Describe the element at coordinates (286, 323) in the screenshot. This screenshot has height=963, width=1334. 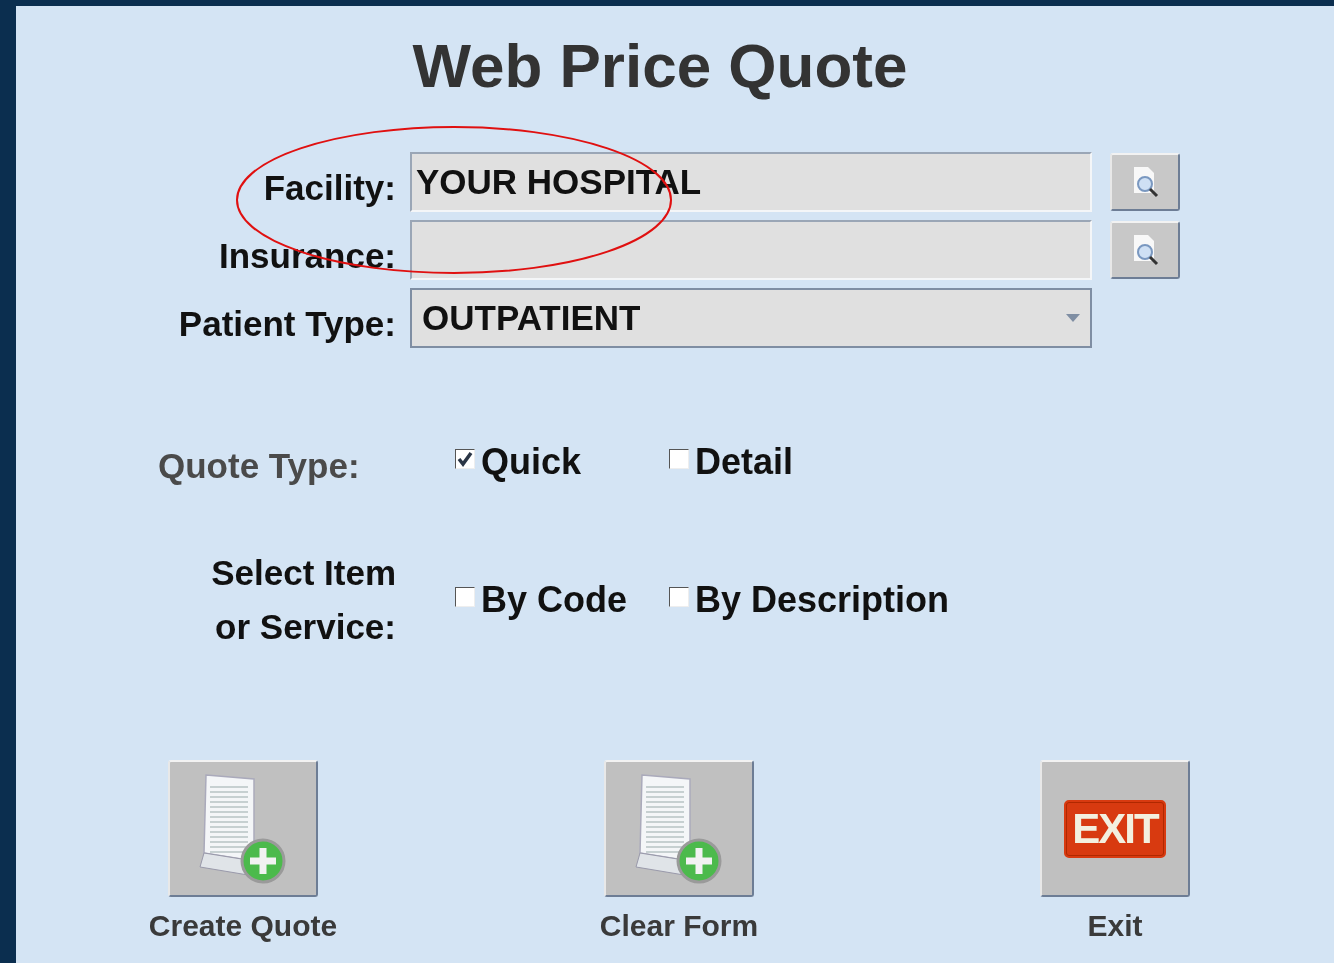
I see `field-label: Patient Type:` at that location.